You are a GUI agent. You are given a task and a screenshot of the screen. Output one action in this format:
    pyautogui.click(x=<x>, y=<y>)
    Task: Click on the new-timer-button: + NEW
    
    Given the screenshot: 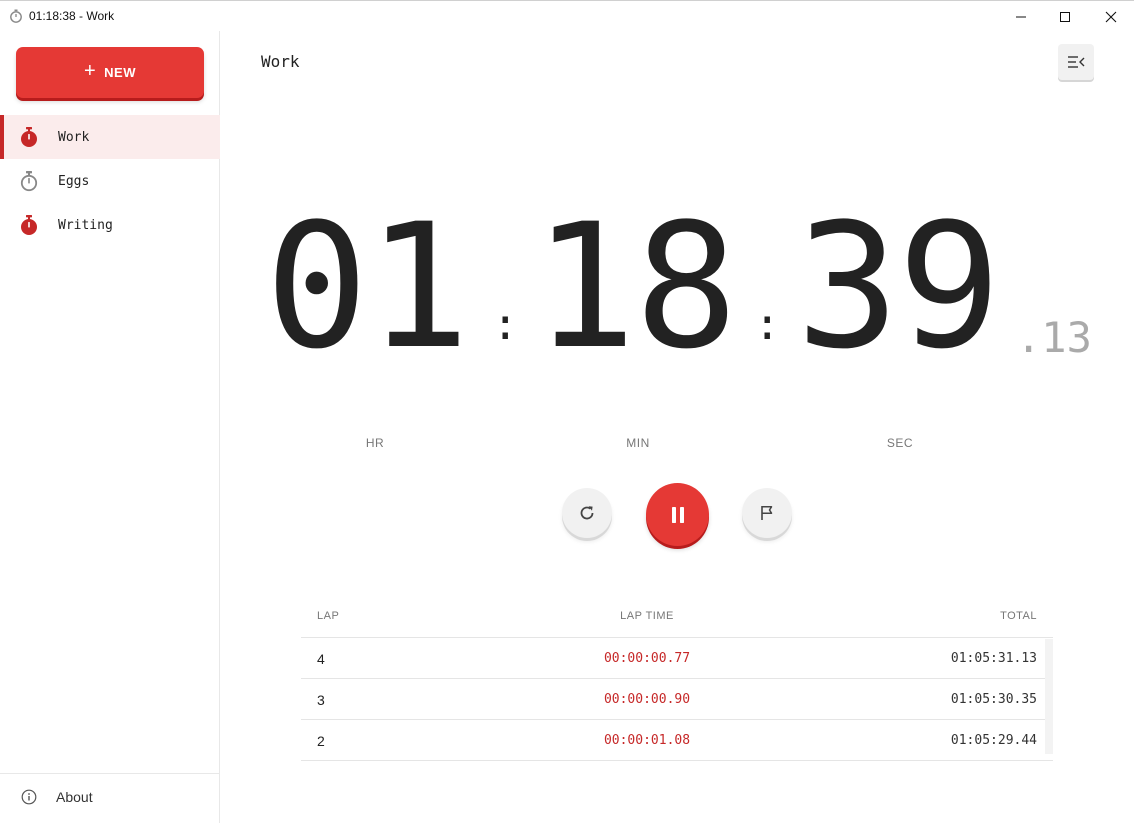 What is the action you would take?
    pyautogui.click(x=110, y=72)
    